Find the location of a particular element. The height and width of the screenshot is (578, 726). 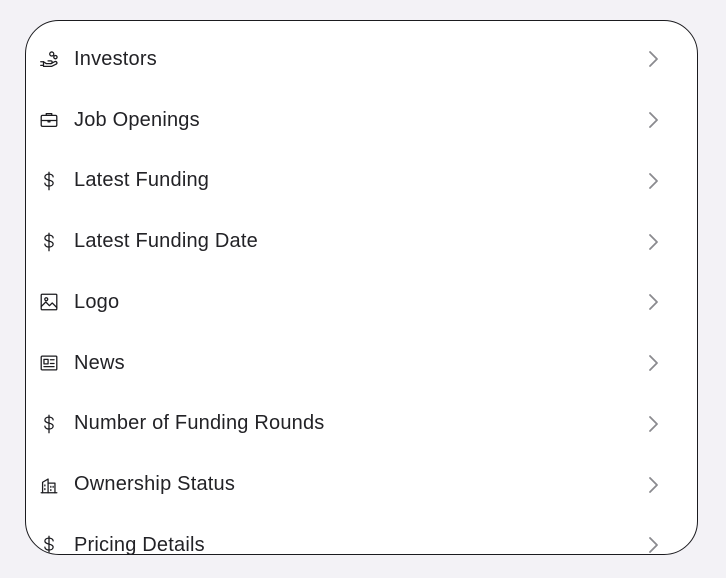

list-item-label: Number of Funding Rounds is located at coordinates (199, 423).